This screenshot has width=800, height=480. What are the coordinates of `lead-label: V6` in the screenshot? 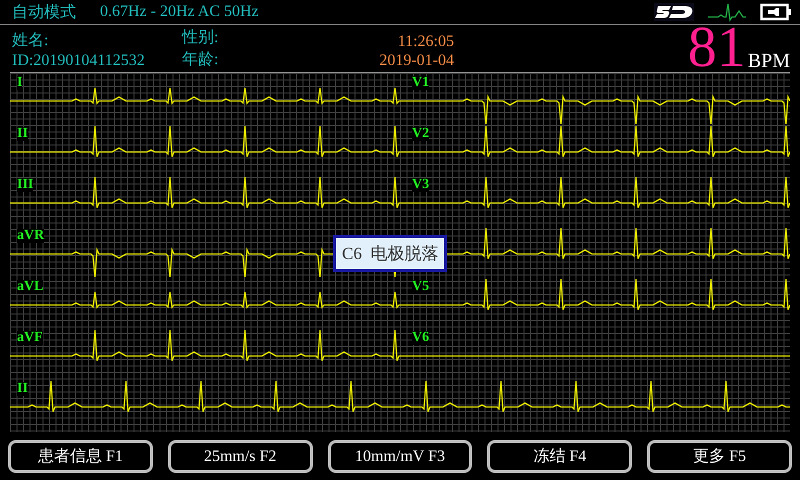 It's located at (421, 338).